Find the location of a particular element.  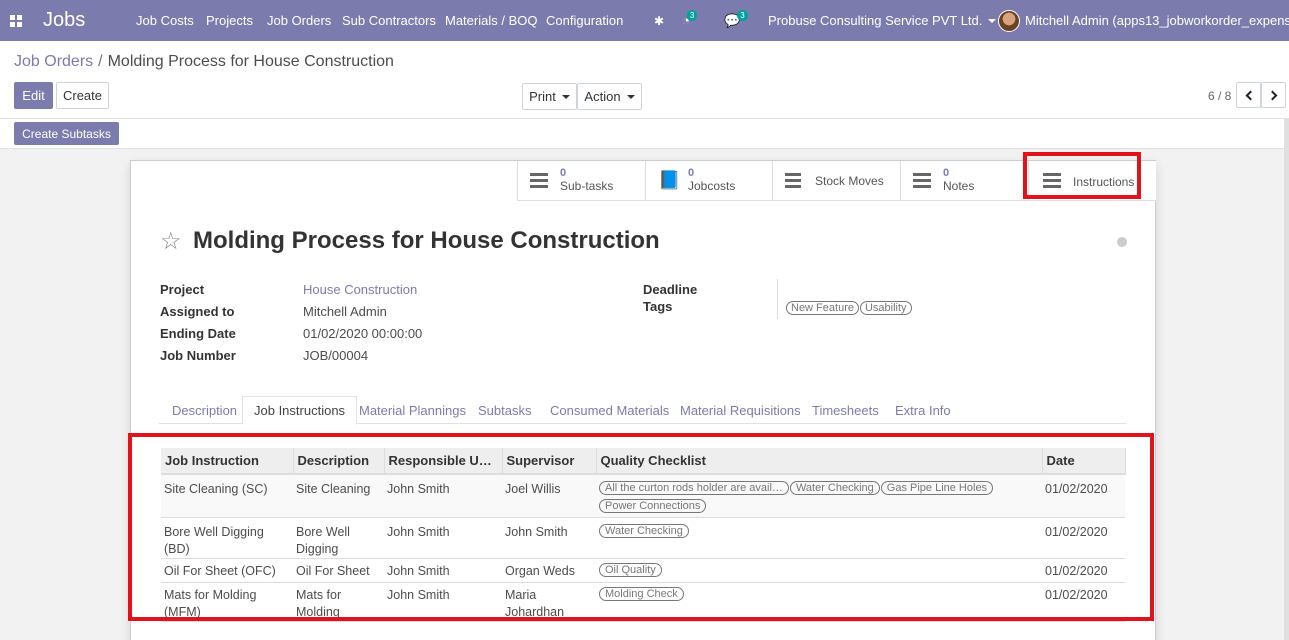

column-header-quality-checklist: Quality Checklist is located at coordinates (819, 461).